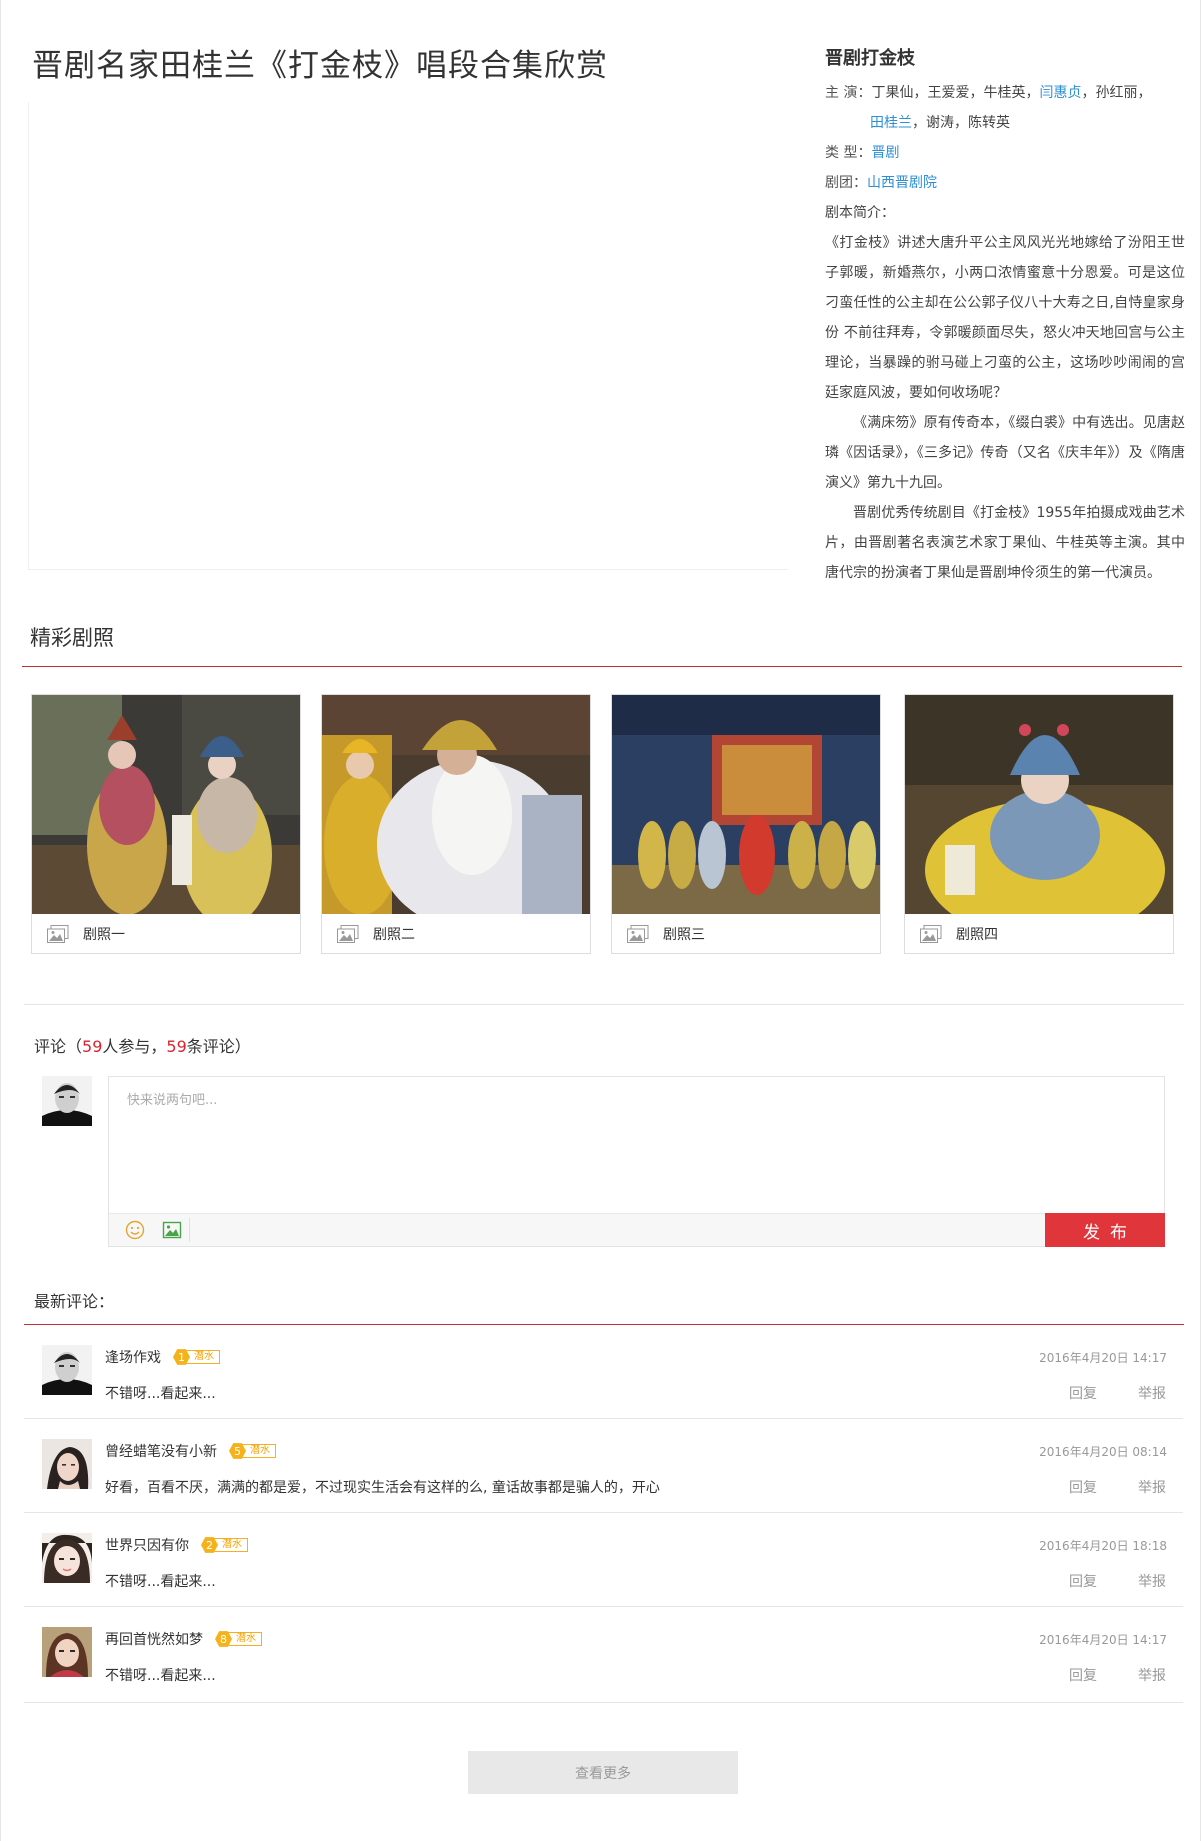  Describe the element at coordinates (133, 1357) in the screenshot. I see `username: 逢场作戏` at that location.